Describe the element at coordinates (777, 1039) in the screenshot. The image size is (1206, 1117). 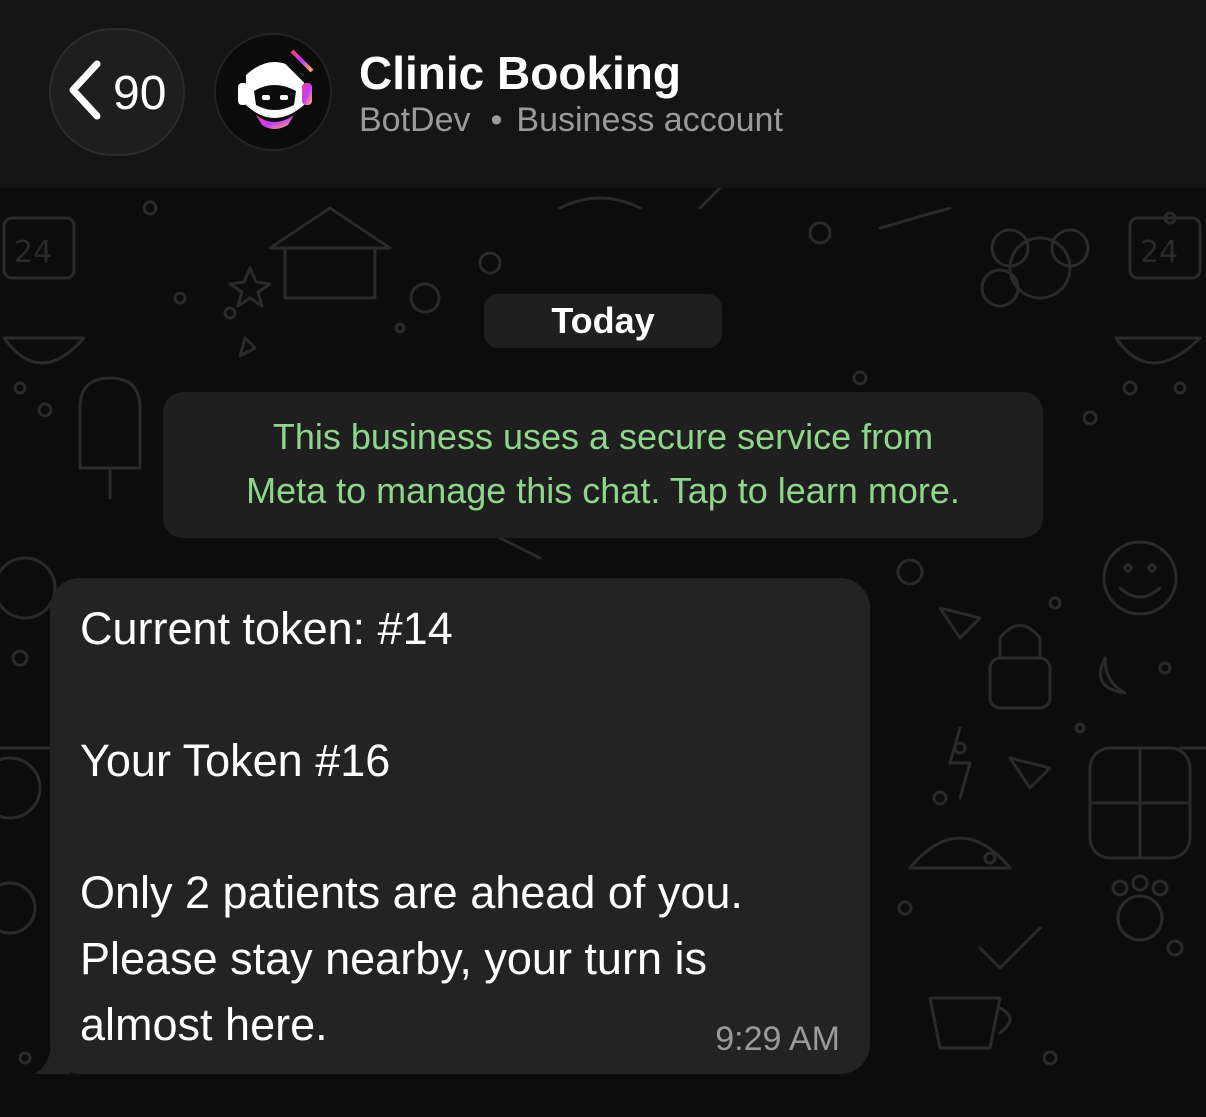
I see `message-timestamp: 9:29 AM` at that location.